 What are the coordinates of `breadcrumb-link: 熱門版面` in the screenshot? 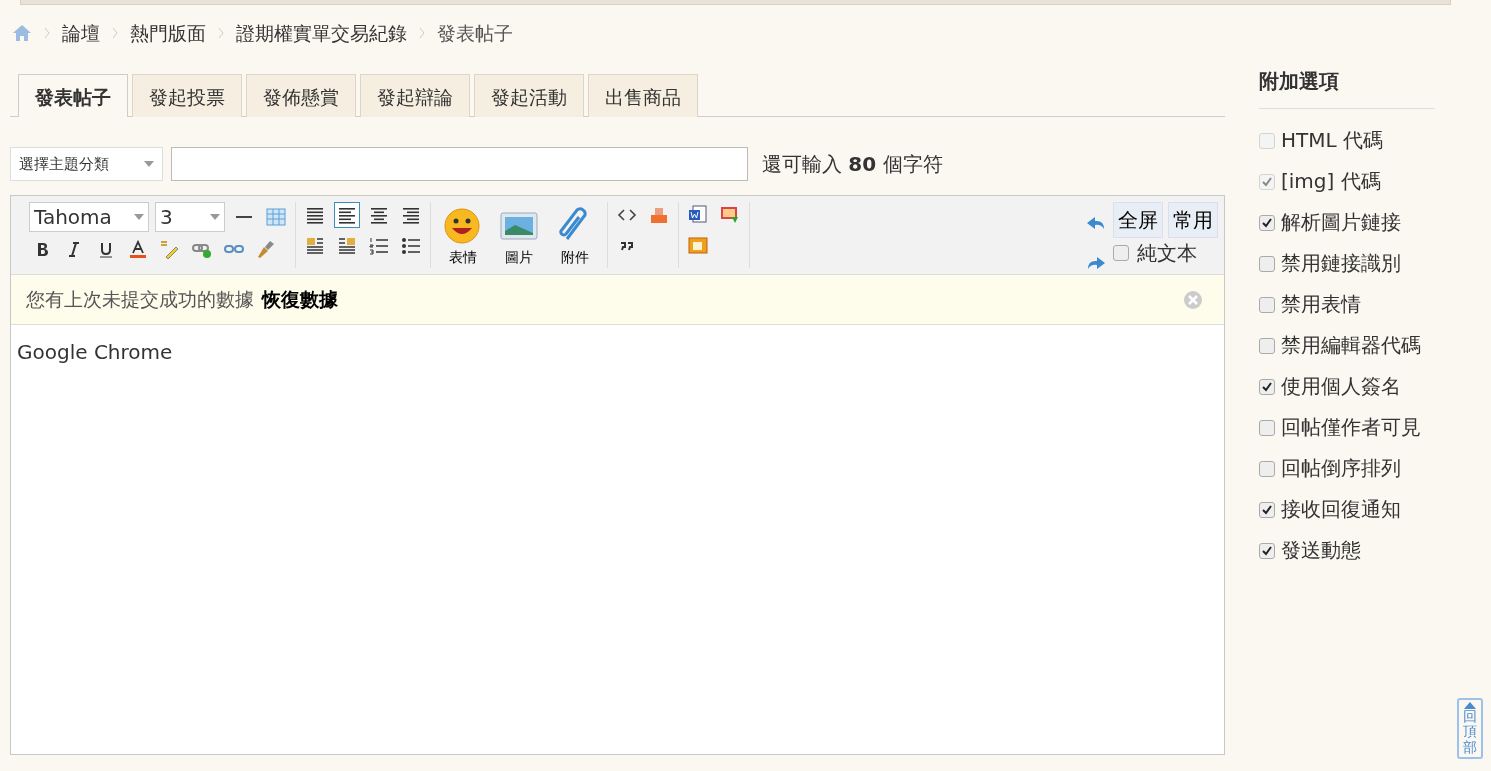 It's located at (168, 33).